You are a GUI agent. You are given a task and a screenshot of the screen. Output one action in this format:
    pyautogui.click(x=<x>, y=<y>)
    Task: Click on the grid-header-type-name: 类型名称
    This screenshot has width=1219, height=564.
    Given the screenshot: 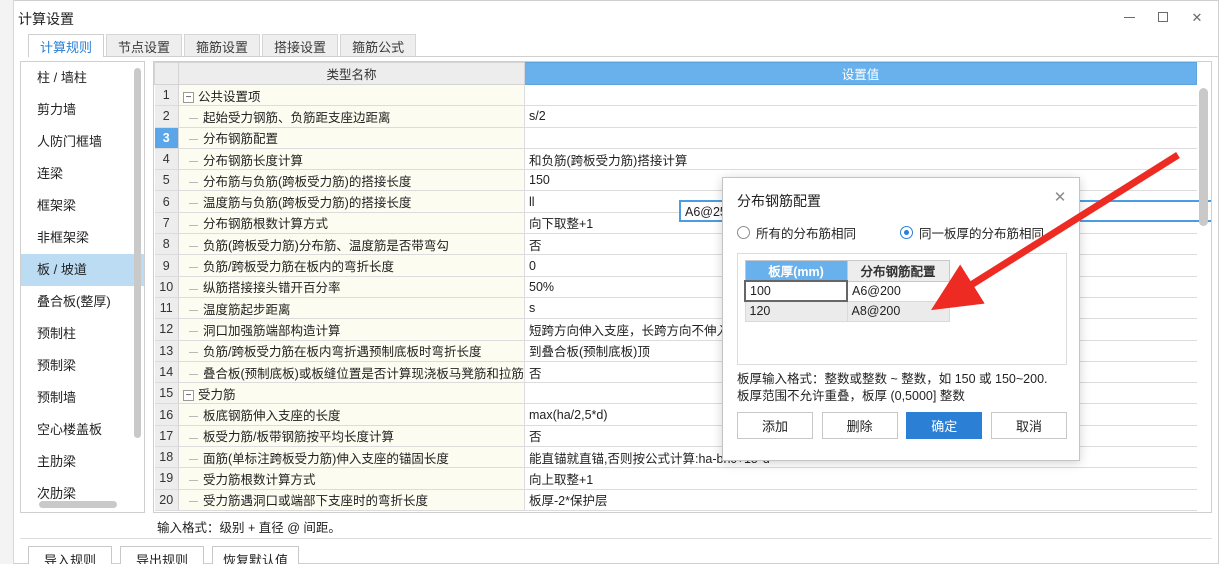 What is the action you would take?
    pyautogui.click(x=351, y=73)
    